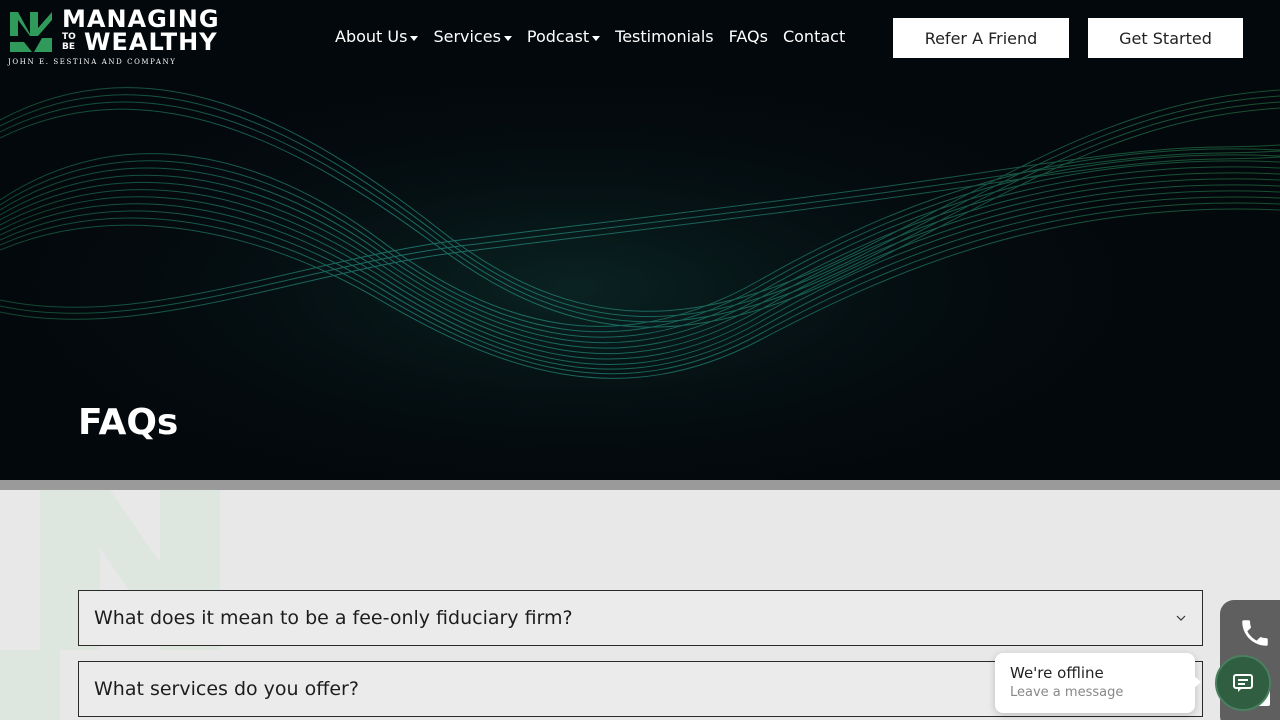 The width and height of the screenshot is (1280, 720). I want to click on chat-offline-bubble: We're offline Leave a message, so click(1095, 683).